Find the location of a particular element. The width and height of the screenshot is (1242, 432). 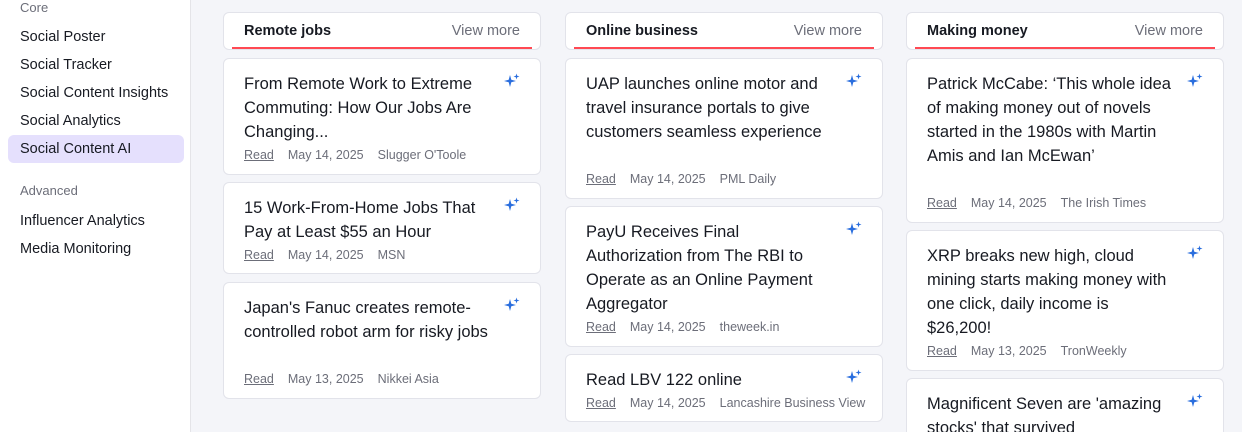

column-title: Making money is located at coordinates (977, 31).